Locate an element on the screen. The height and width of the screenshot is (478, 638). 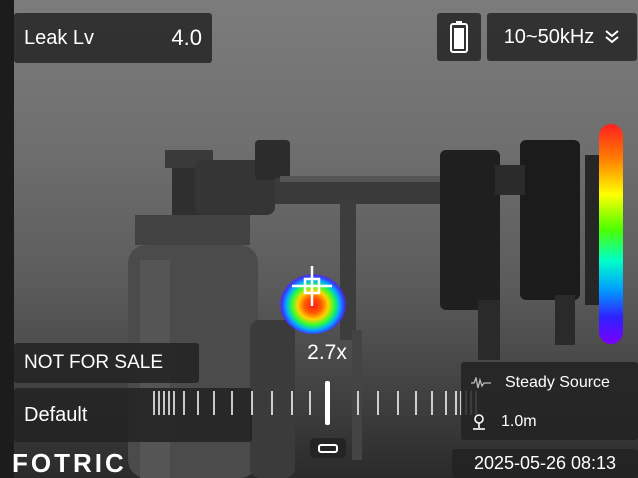
color-scale-bar is located at coordinates (611, 234).